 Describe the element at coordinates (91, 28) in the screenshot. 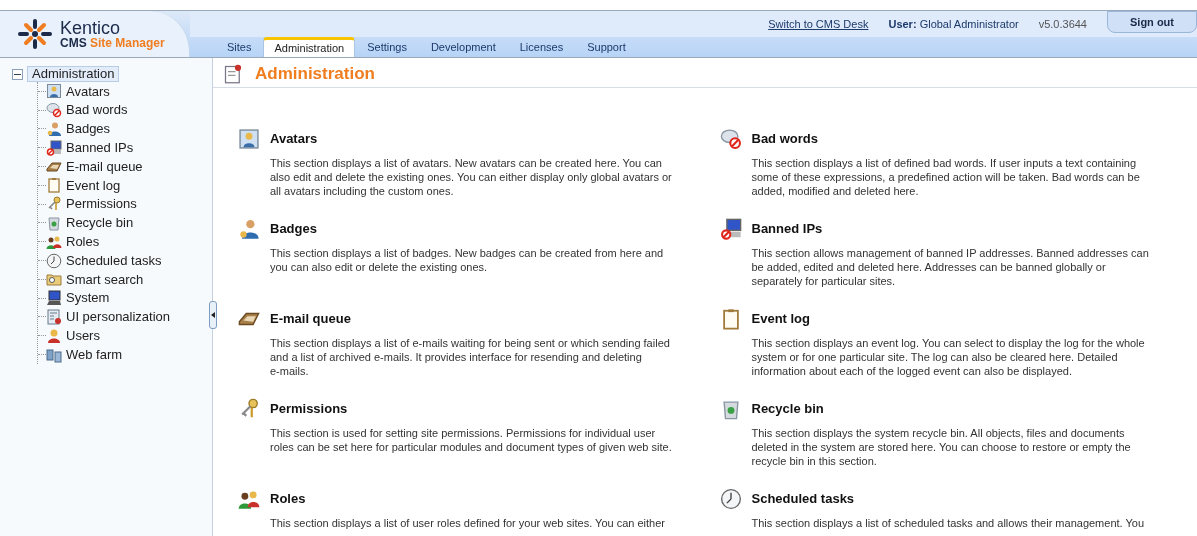

I see `logo-brand: Kentico` at that location.